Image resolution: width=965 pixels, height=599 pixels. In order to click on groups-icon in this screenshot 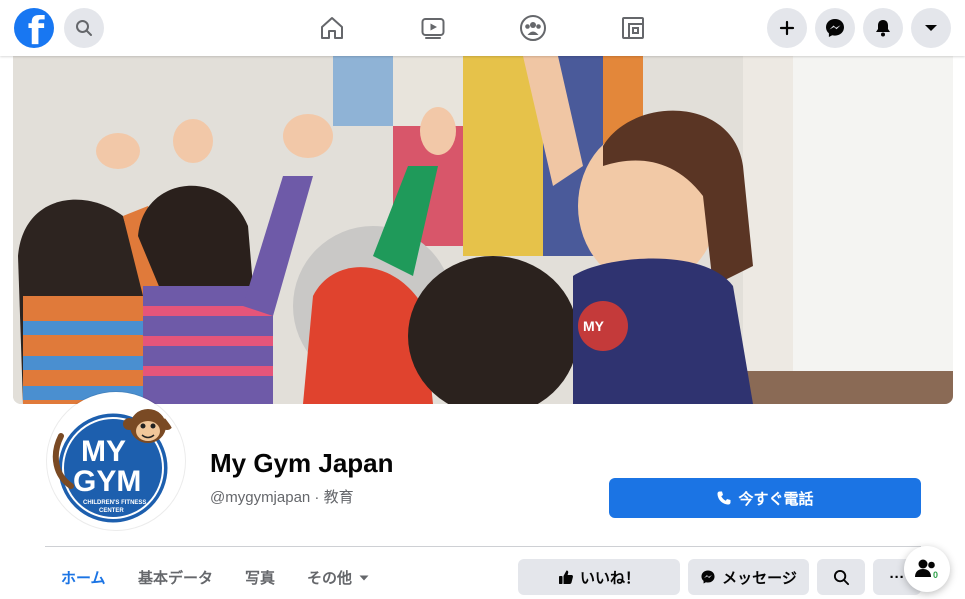, I will do `click(533, 28)`.